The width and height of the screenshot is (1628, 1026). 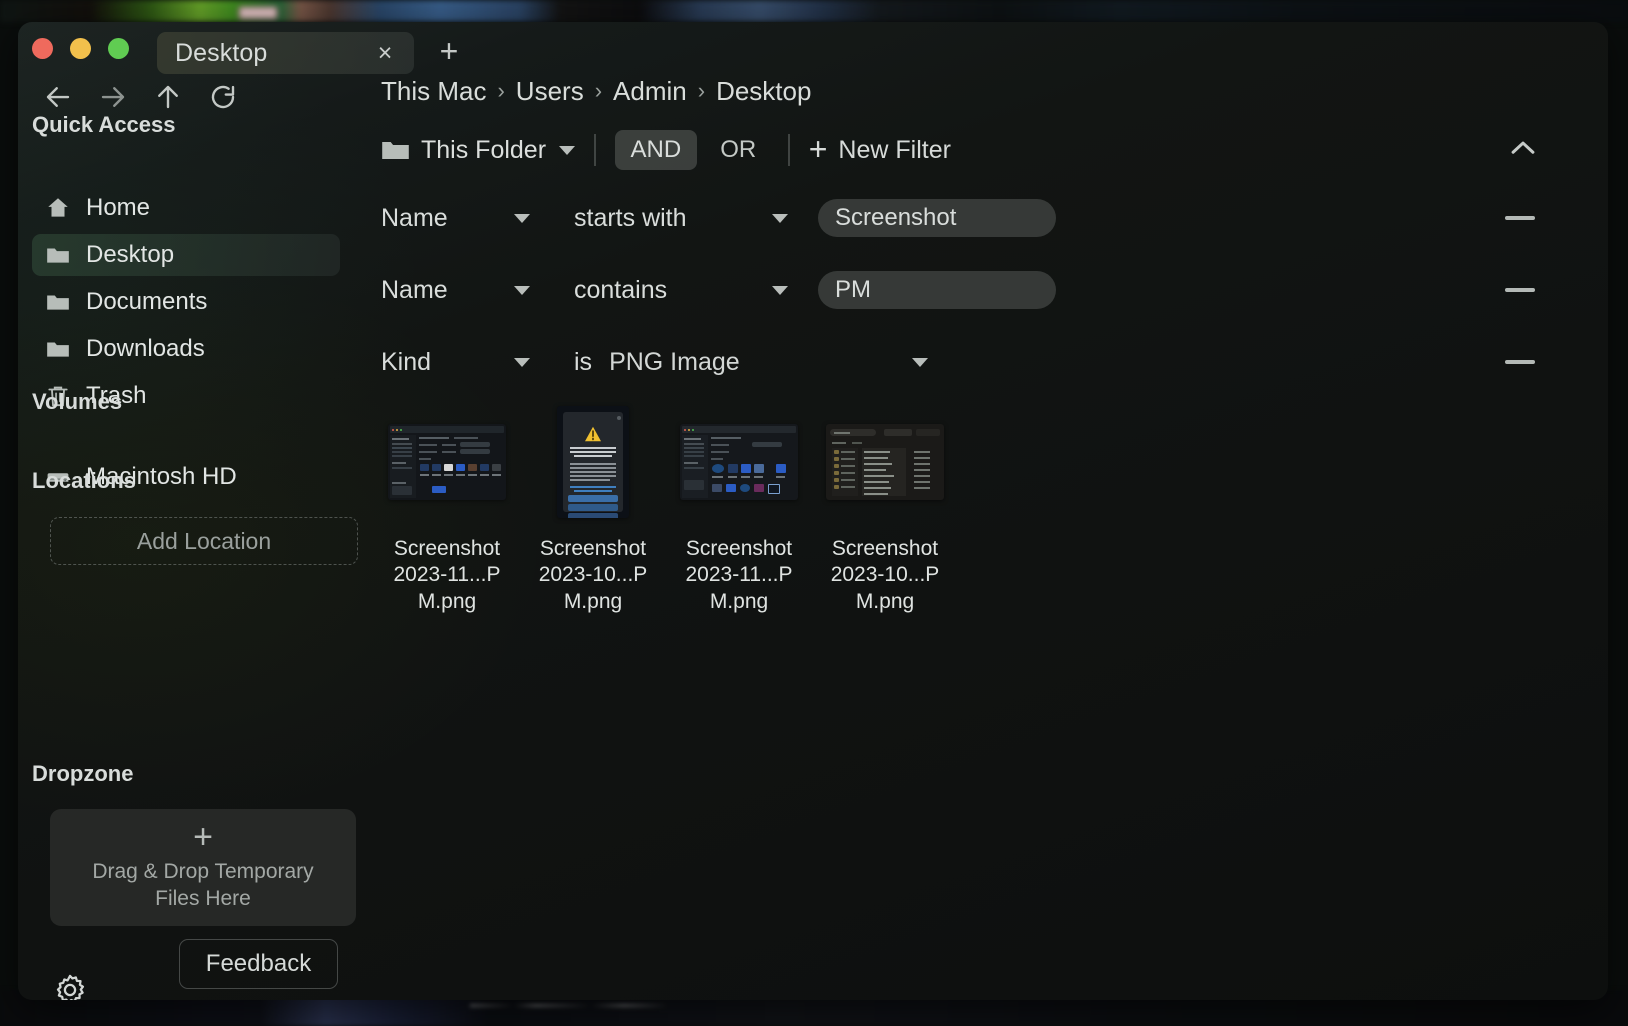 What do you see at coordinates (937, 218) in the screenshot?
I see `filter-value-input: Screenshot` at bounding box center [937, 218].